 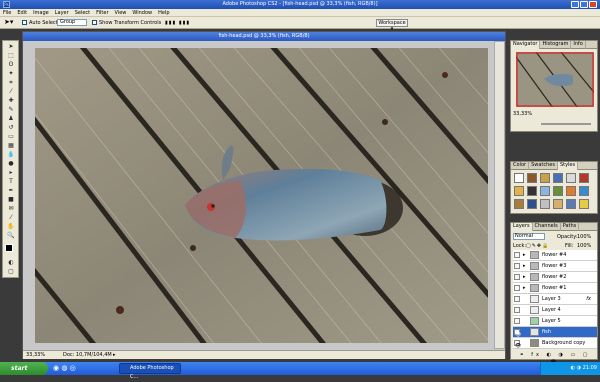 I want to click on layer-row-flower-1: ▸ flower #1, so click(x=555, y=288).